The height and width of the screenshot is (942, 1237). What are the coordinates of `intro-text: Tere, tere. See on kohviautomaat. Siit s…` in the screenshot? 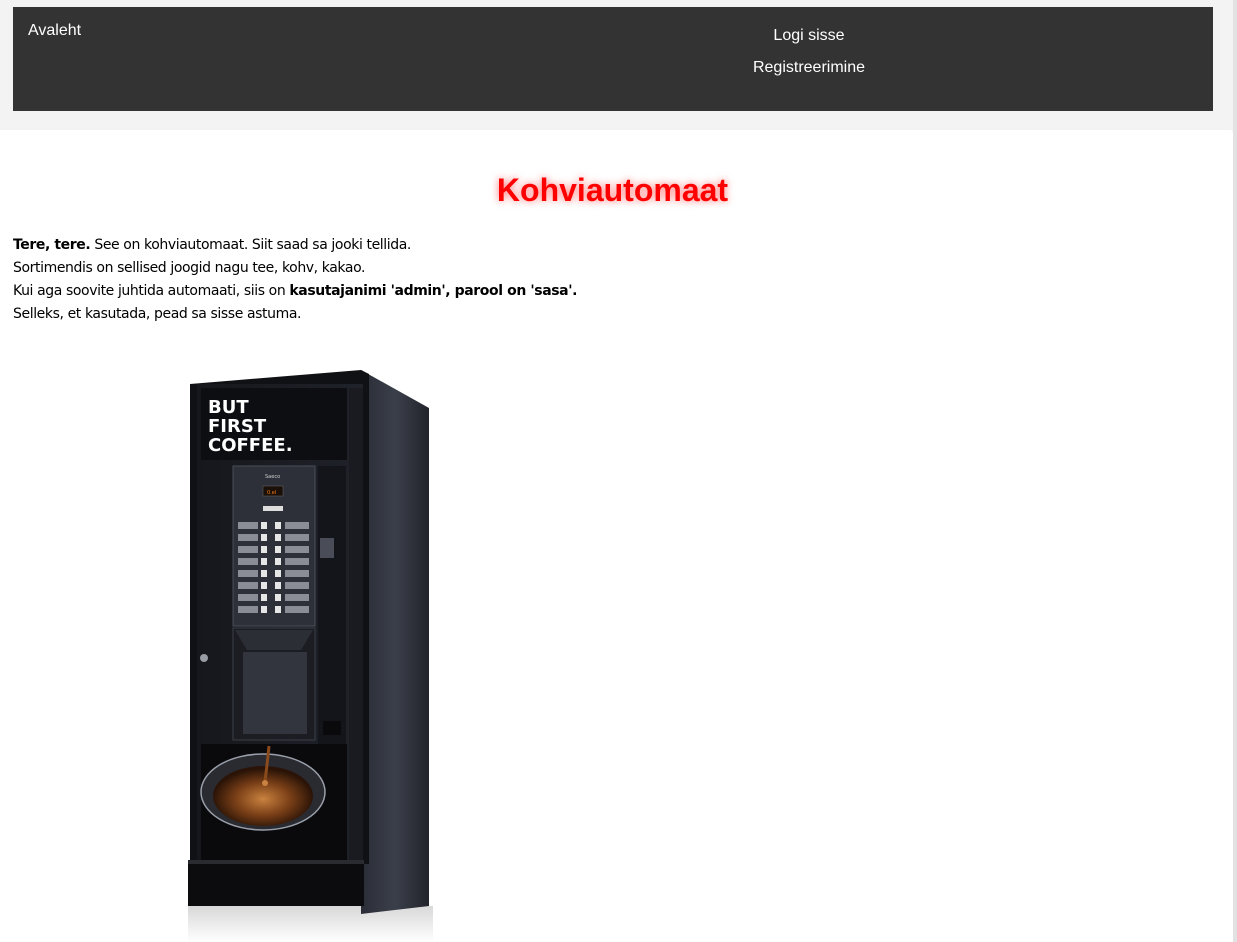 It's located at (295, 280).